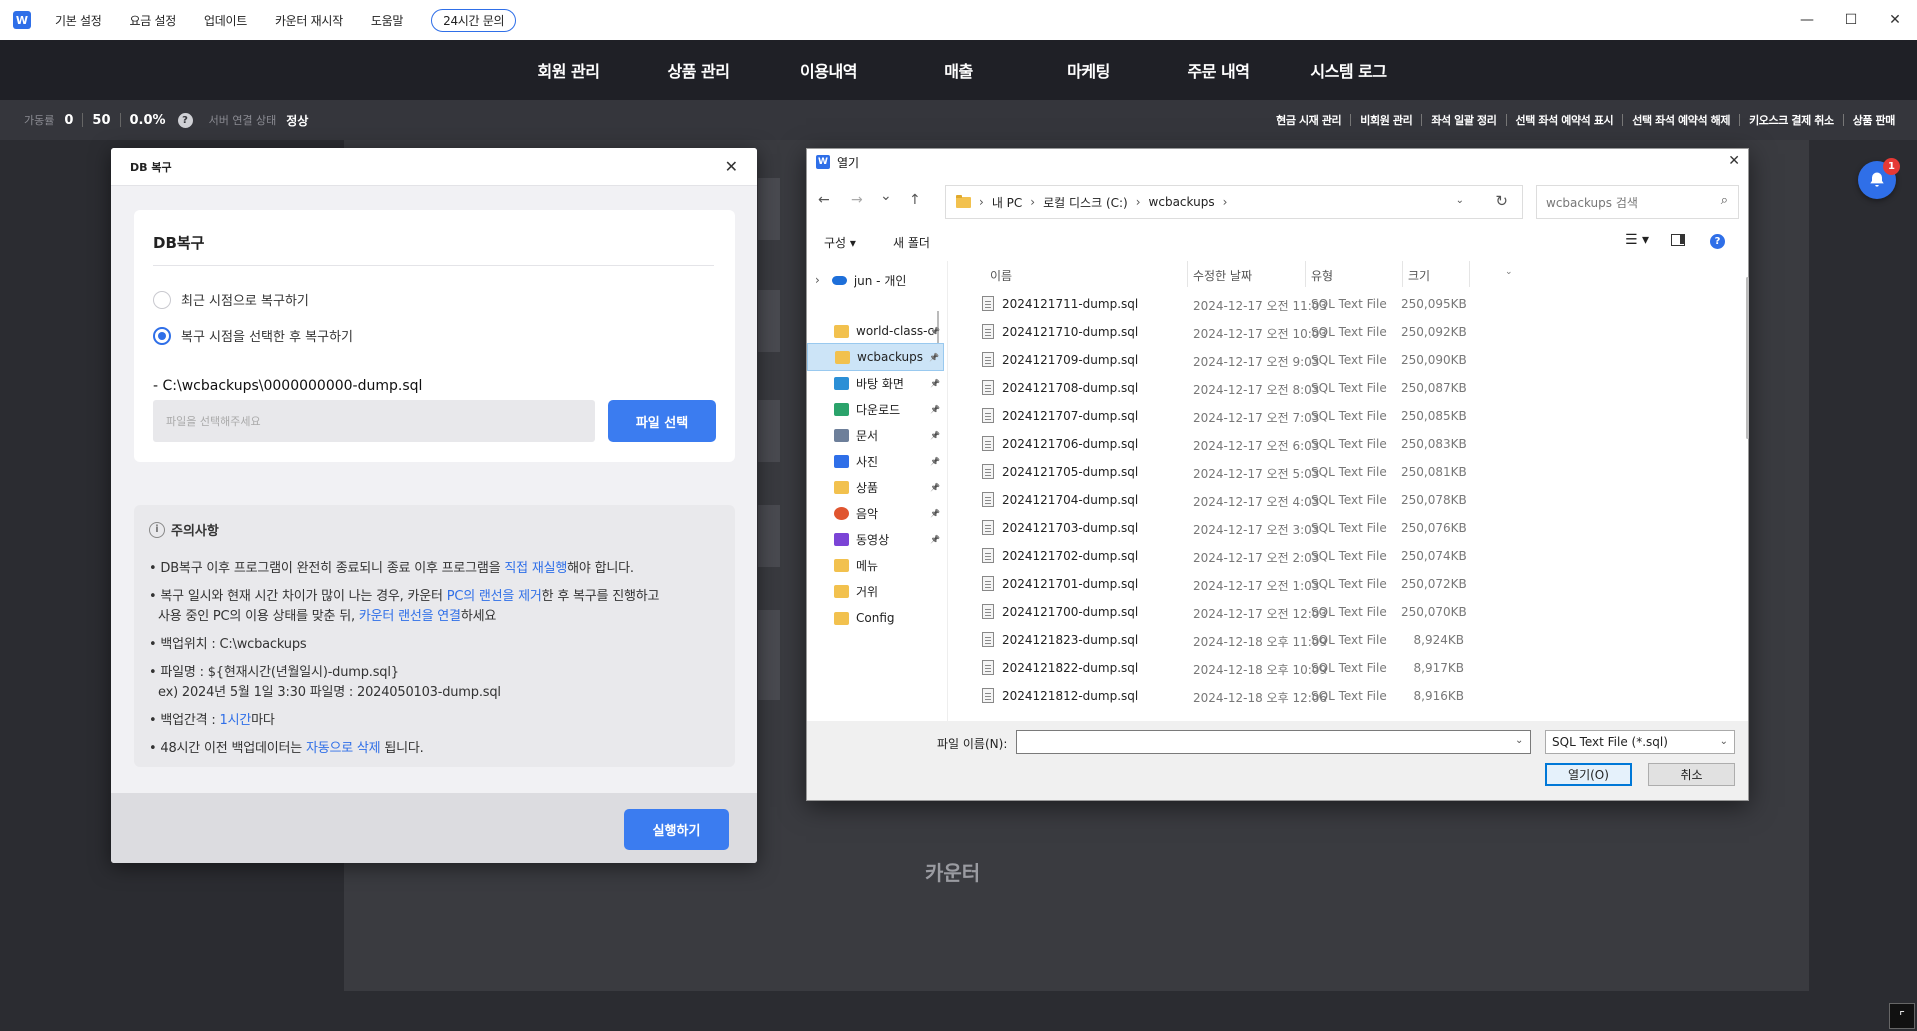  What do you see at coordinates (1322, 275) in the screenshot?
I see `column-type: 유형` at bounding box center [1322, 275].